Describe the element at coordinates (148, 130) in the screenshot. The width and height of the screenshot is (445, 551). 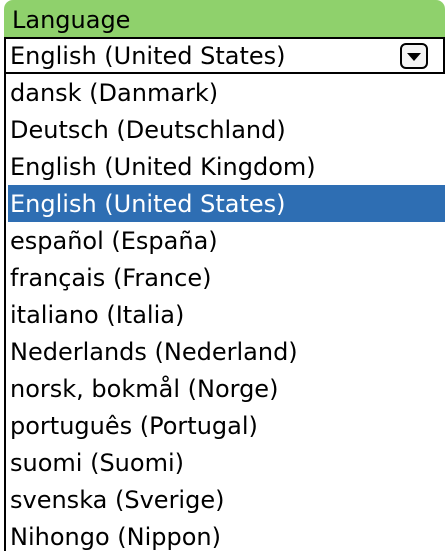
I see `language-option-label: Deutsch (Deutschland)` at that location.